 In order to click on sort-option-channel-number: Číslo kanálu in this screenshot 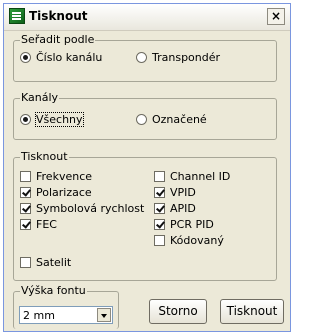, I will do `click(61, 57)`.